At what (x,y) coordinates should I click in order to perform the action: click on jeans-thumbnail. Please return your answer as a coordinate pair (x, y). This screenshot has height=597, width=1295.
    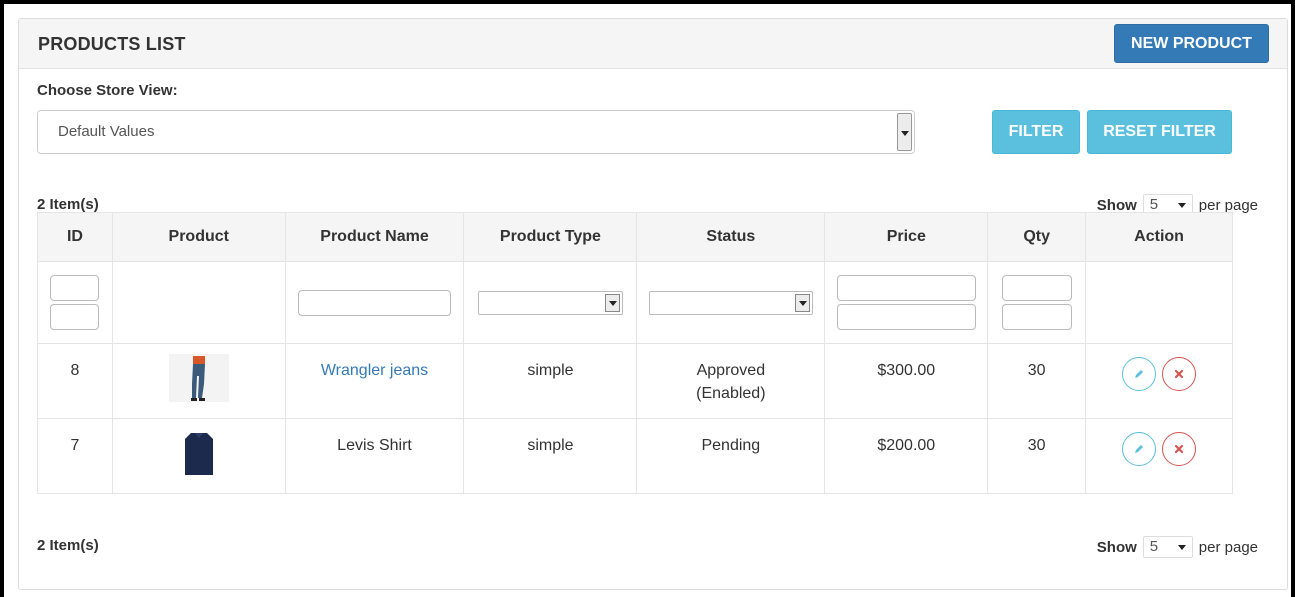
    Looking at the image, I should click on (198, 378).